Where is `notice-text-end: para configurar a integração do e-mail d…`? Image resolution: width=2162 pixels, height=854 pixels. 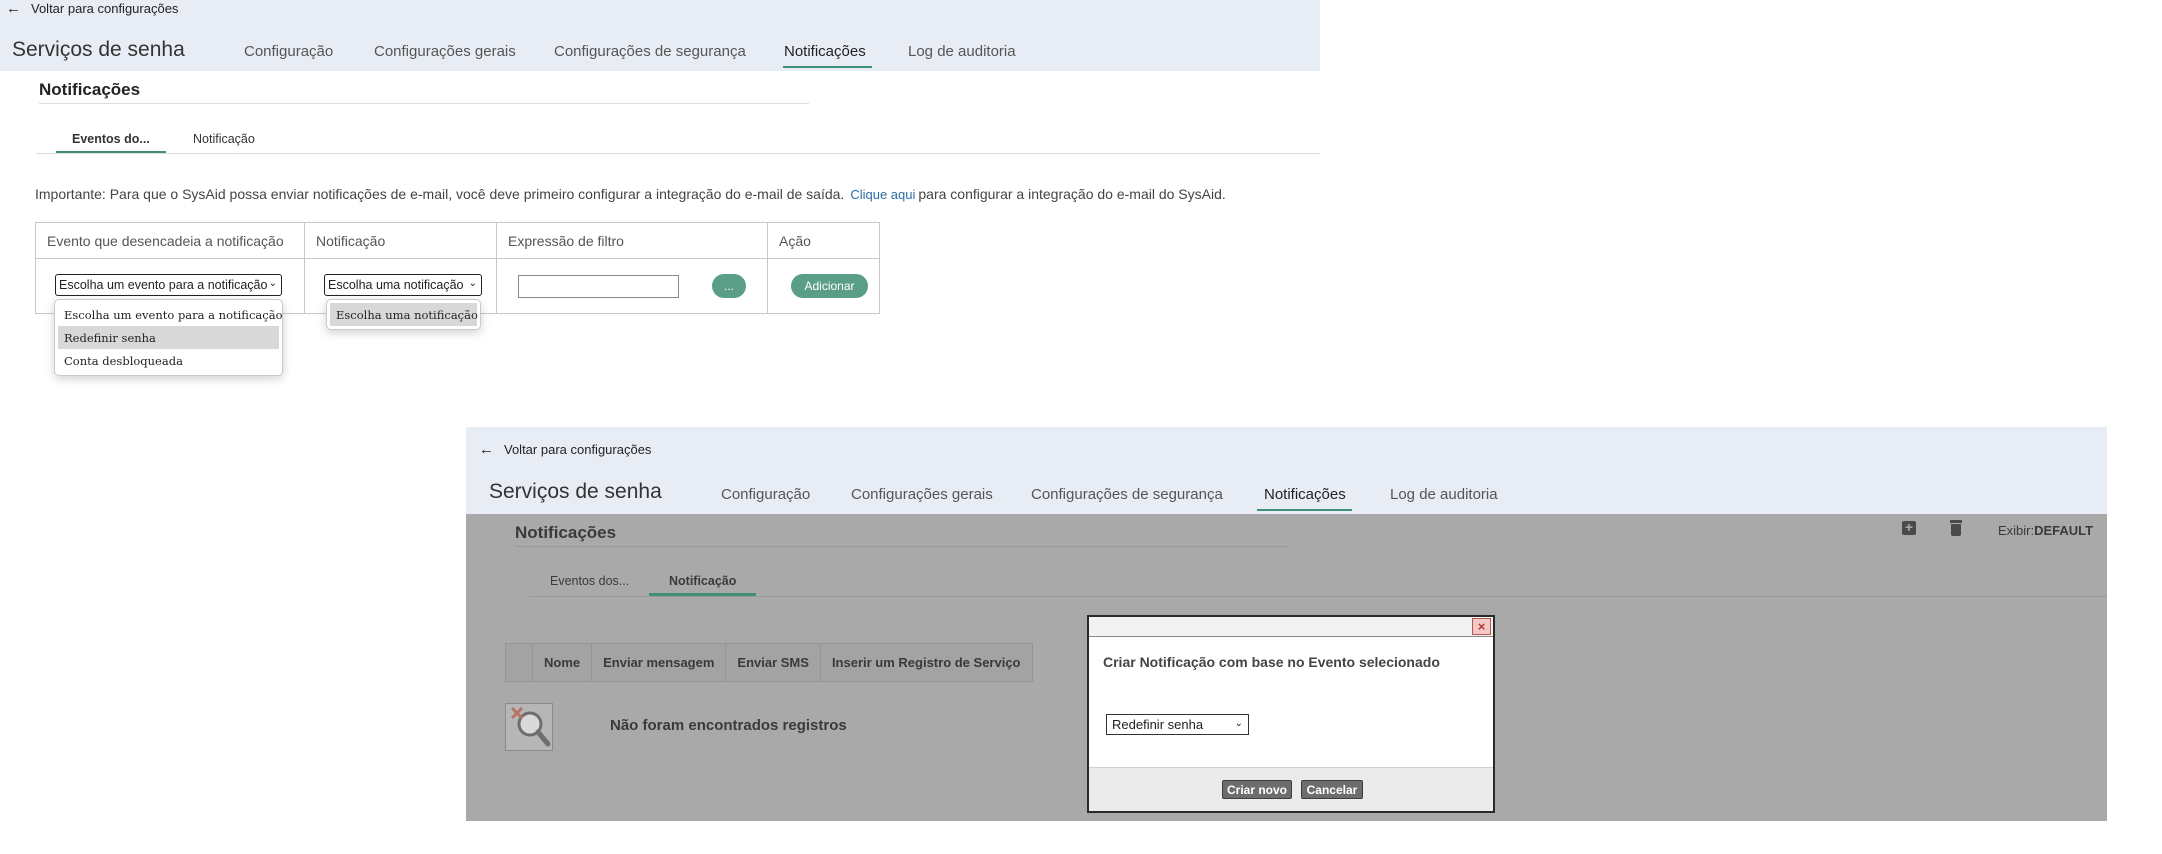
notice-text-end: para configurar a integração do e-mail d… is located at coordinates (1072, 194).